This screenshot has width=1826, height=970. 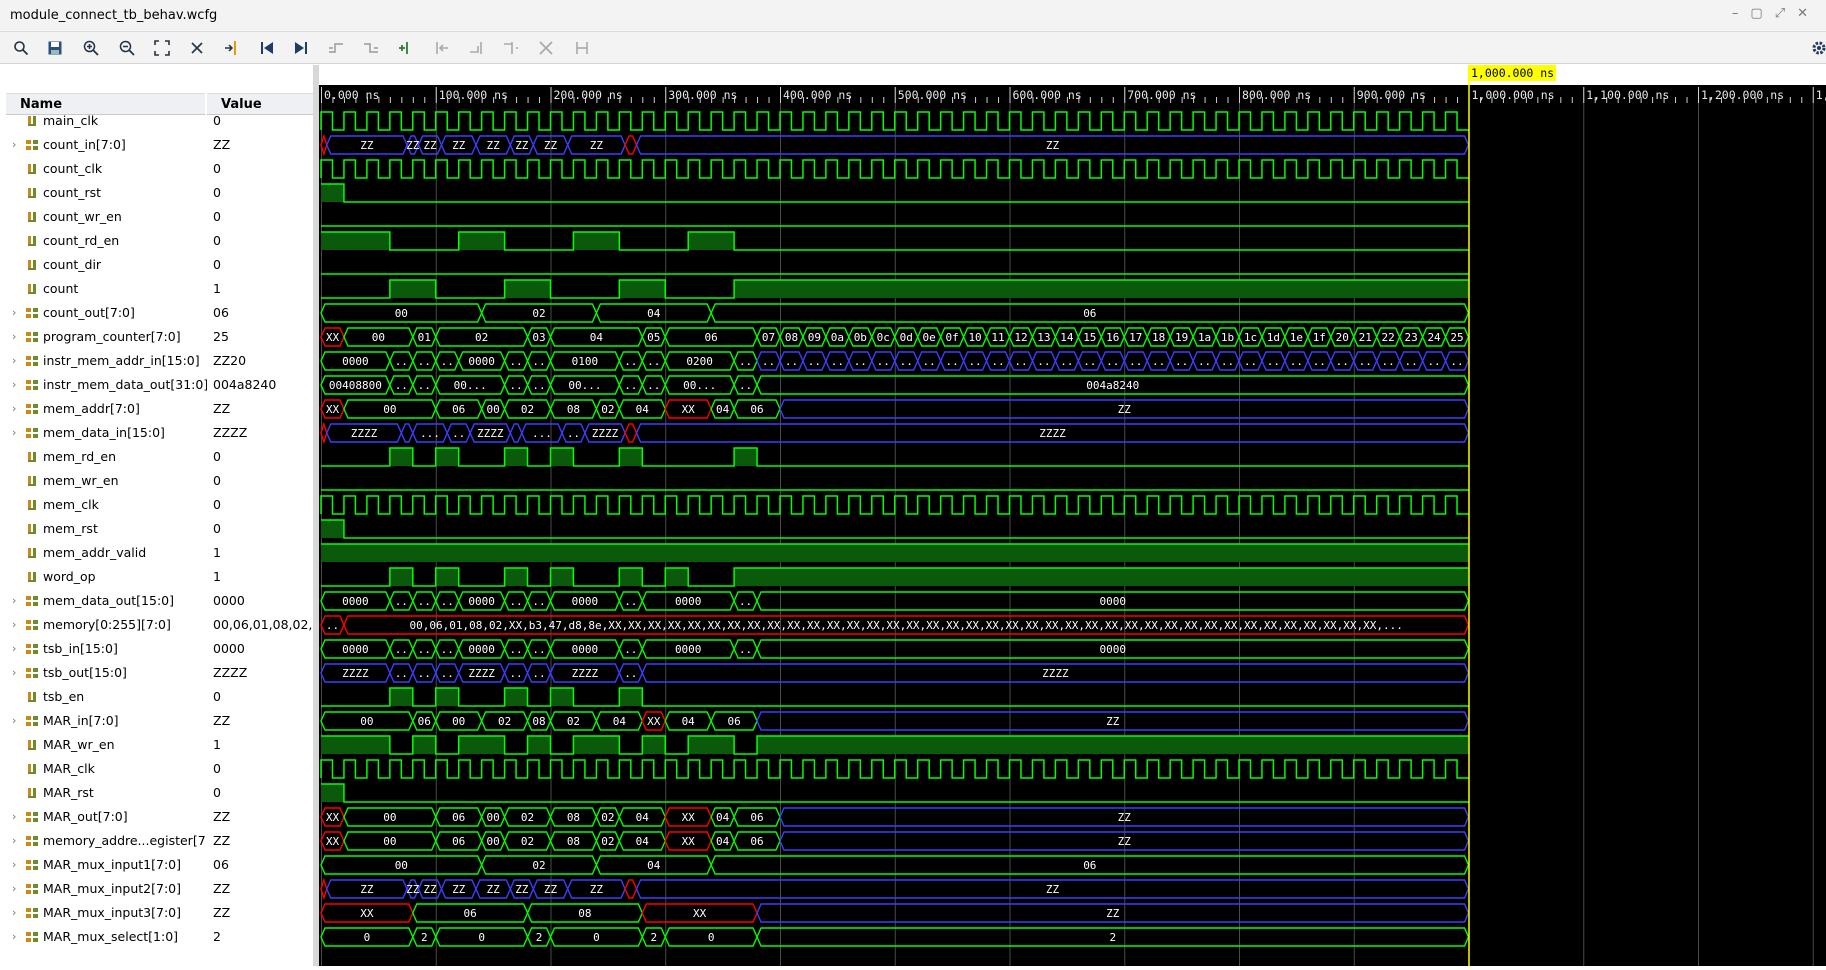 What do you see at coordinates (114, 841) in the screenshot?
I see `signal-row: › memory_addre...egister[7:0]` at bounding box center [114, 841].